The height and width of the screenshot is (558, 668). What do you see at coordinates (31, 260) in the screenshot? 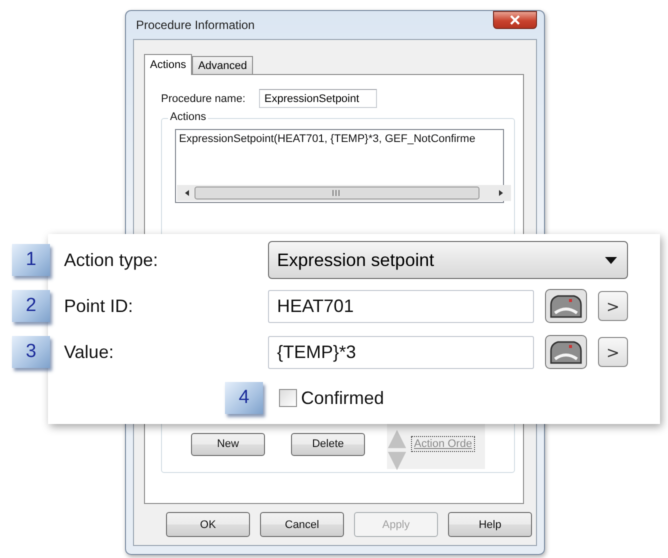
I see `step-number-badge: 1` at bounding box center [31, 260].